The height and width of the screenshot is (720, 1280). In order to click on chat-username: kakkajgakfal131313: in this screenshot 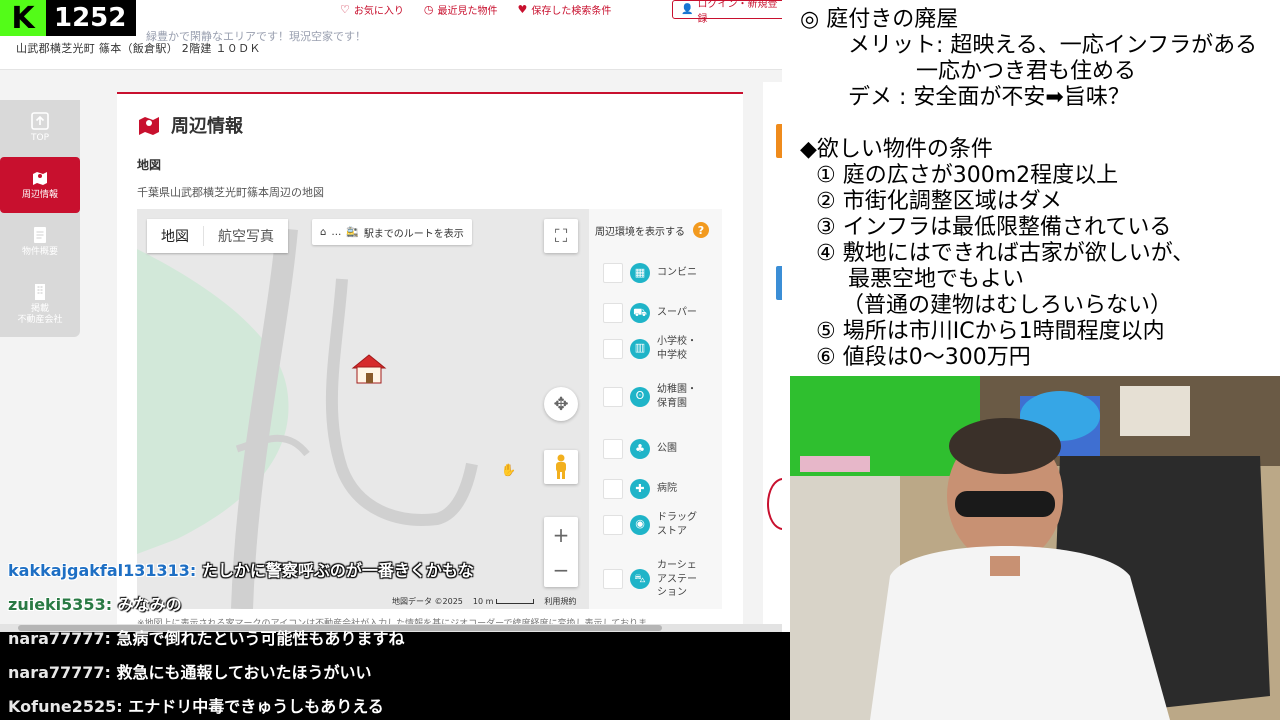, I will do `click(102, 570)`.